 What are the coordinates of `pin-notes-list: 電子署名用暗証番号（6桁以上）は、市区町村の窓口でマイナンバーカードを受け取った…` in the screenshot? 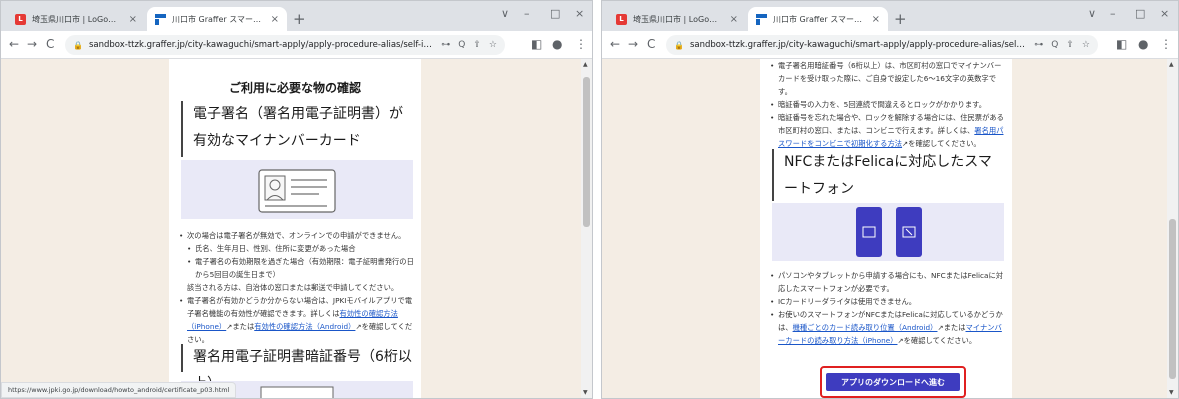 It's located at (888, 104).